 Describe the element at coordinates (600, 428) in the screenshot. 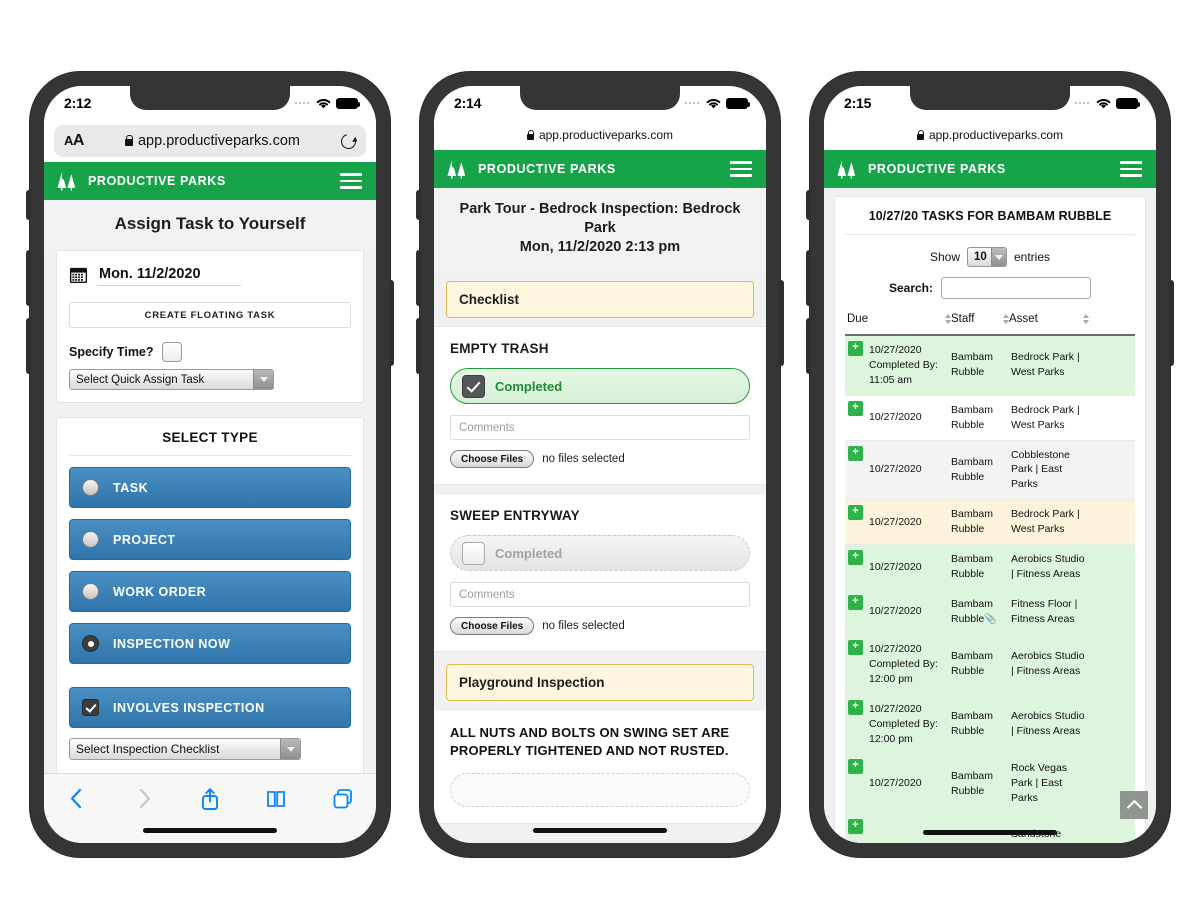

I see `comments-input-empty-trash: Comments` at that location.